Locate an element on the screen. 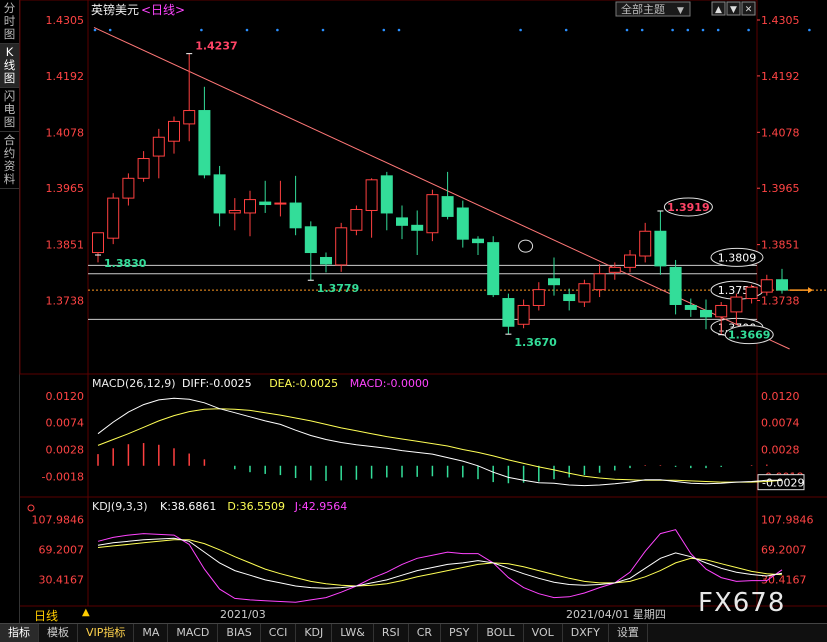 This screenshot has width=827, height=642. scroll-down-button-icon: ▼ is located at coordinates (733, 10).